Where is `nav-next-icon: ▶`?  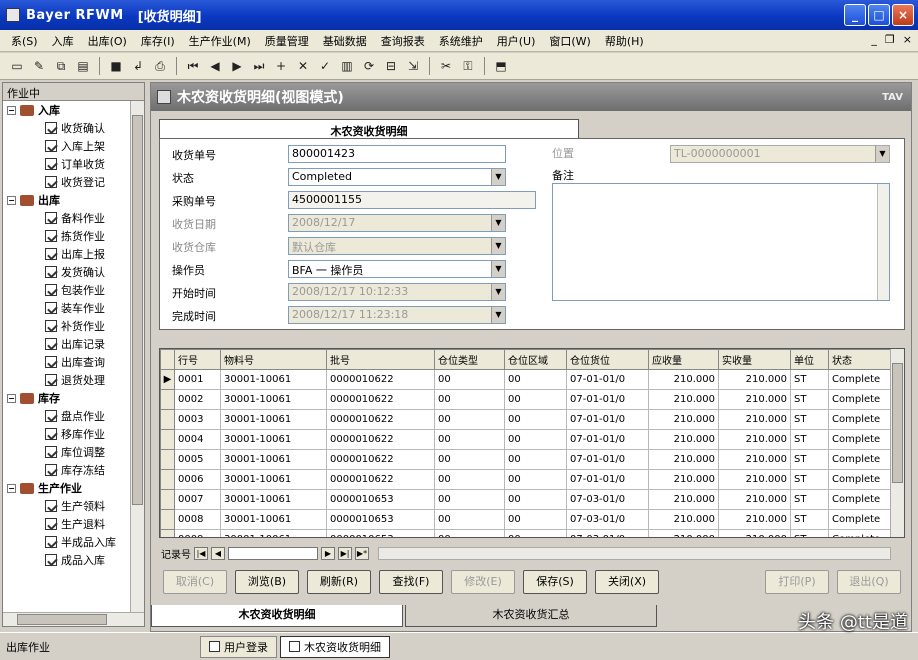
nav-next-icon: ▶ is located at coordinates (328, 553).